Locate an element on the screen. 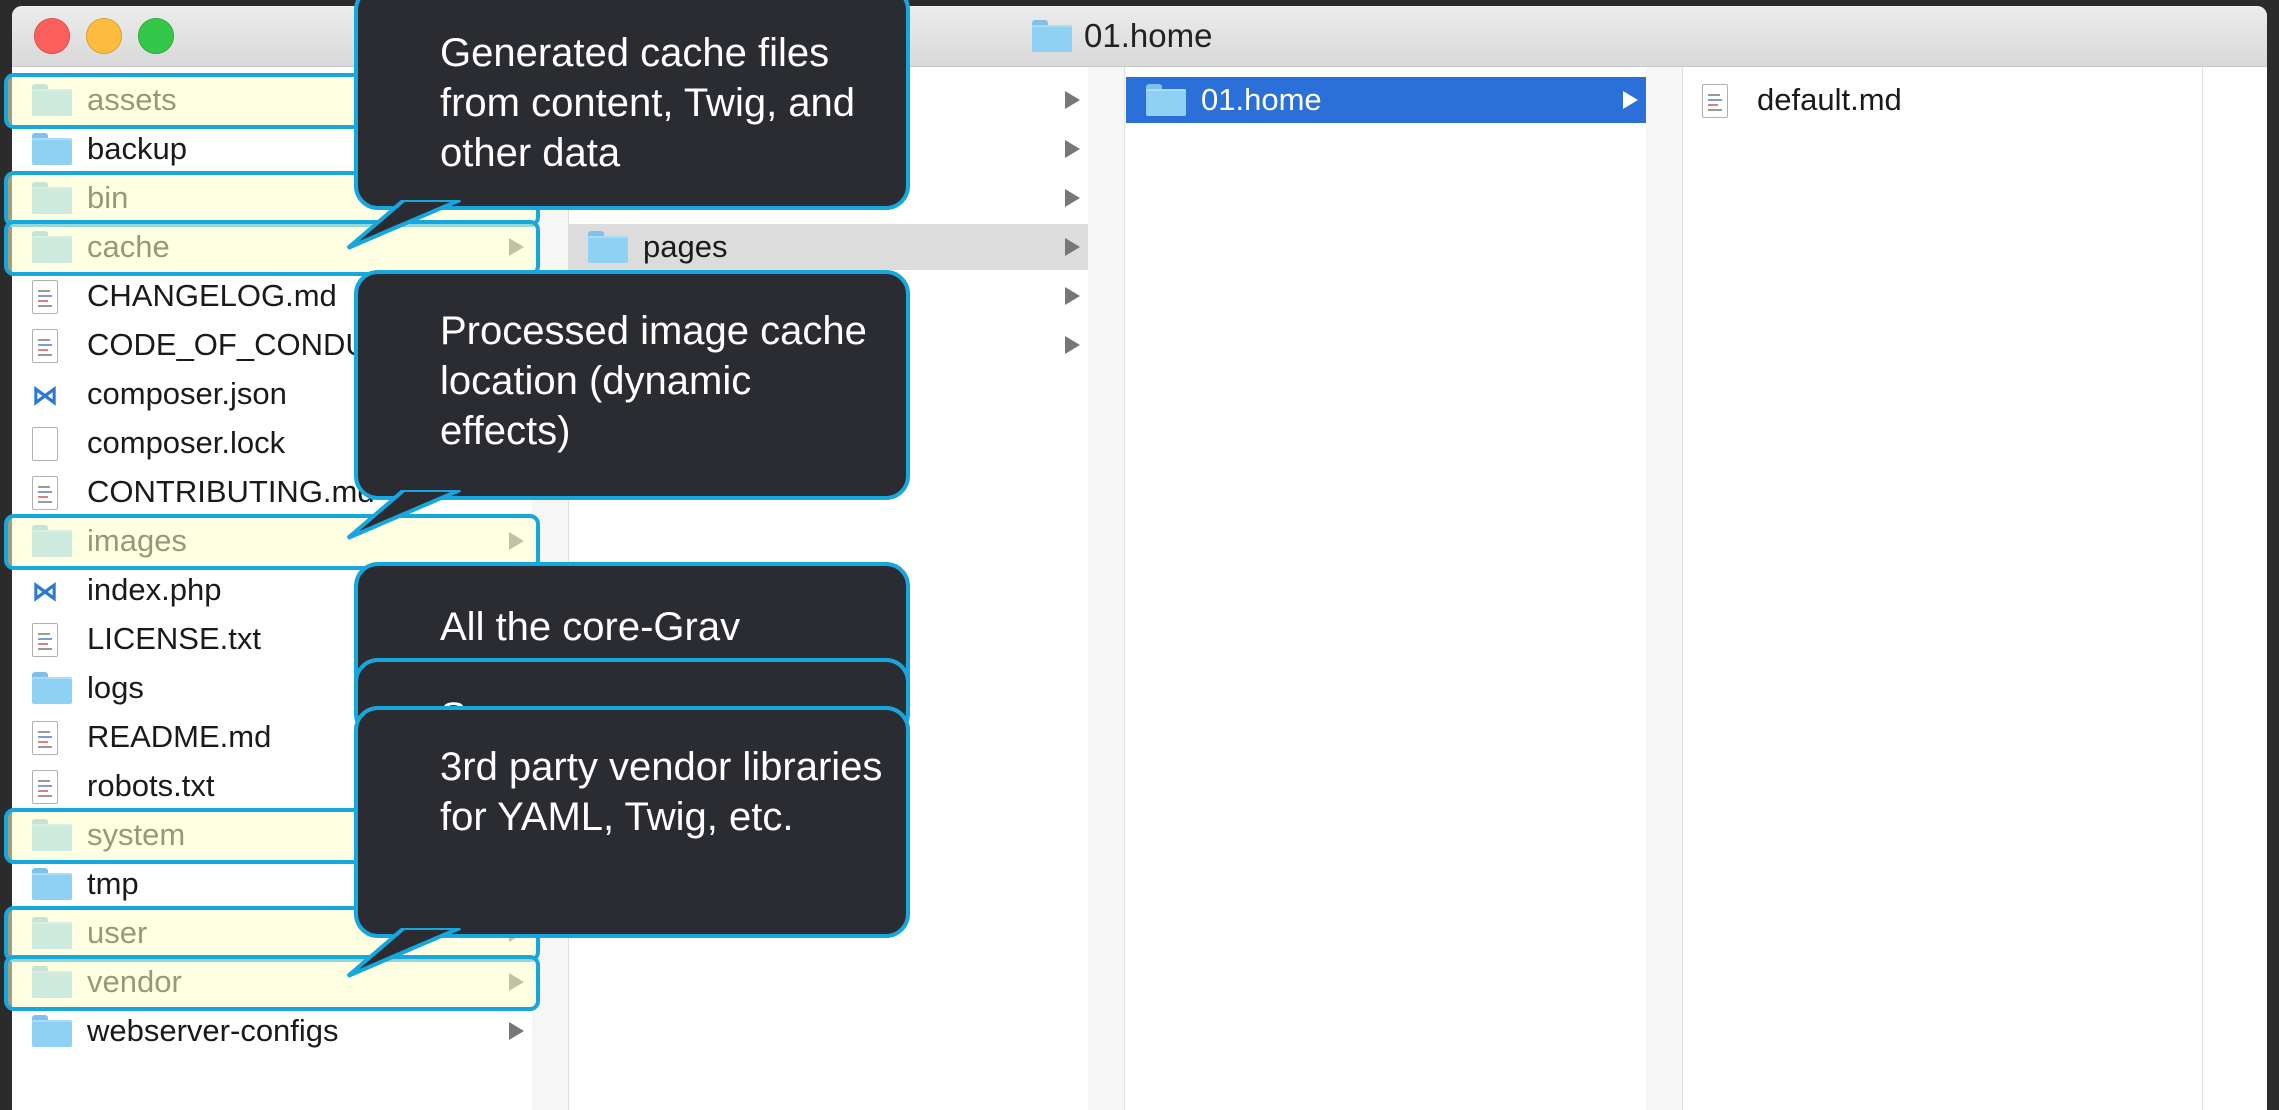 The width and height of the screenshot is (2279, 1110). item-label: robots.txt is located at coordinates (151, 785).